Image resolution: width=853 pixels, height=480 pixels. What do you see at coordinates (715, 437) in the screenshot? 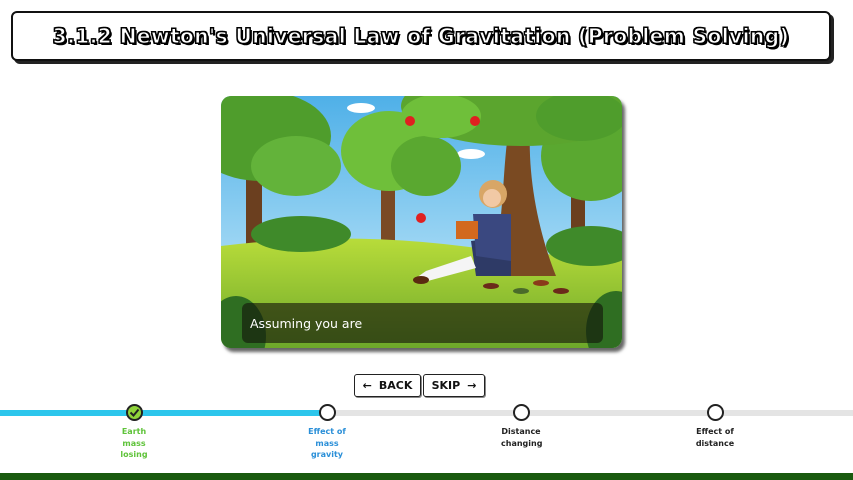
I see `step-label: Effect of distance` at bounding box center [715, 437].